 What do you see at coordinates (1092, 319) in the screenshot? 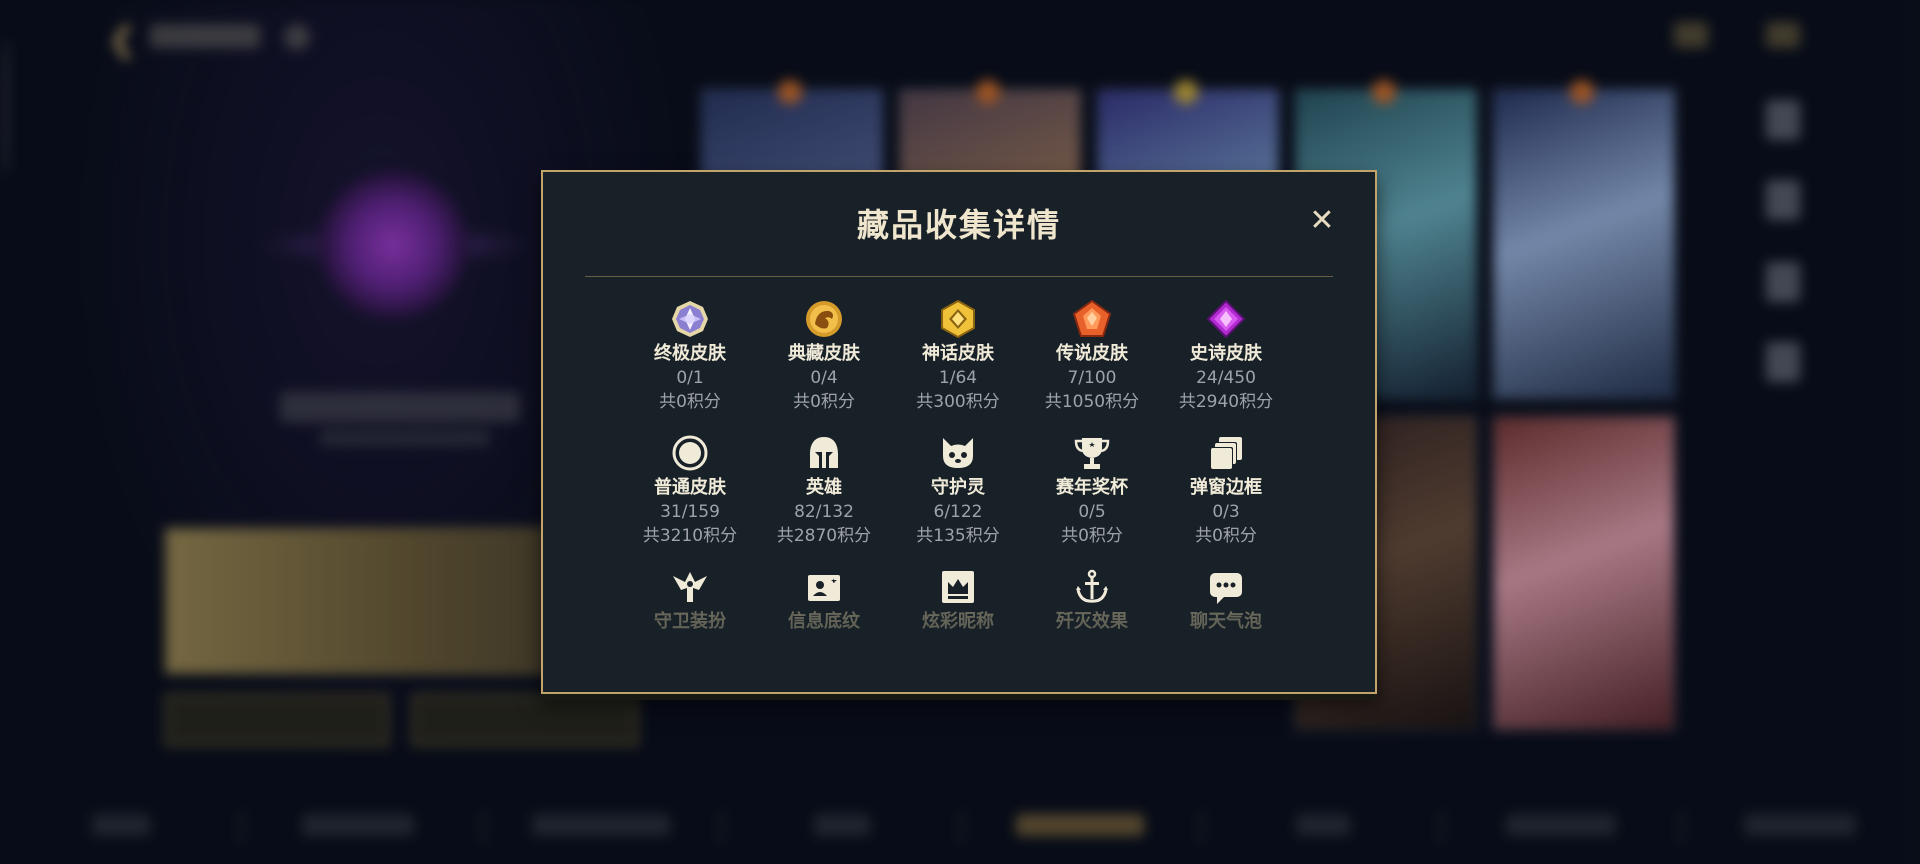
I see `legendary-gem-icon` at bounding box center [1092, 319].